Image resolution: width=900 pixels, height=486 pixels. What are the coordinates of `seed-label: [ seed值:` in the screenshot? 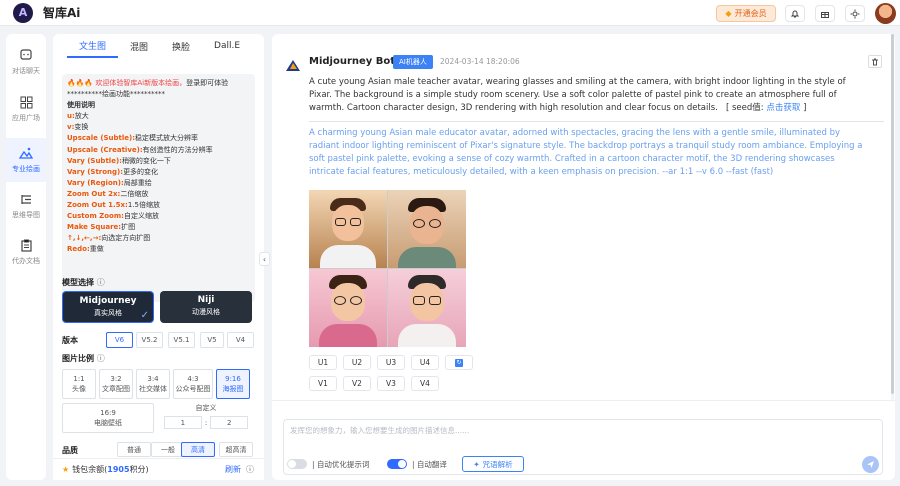 It's located at (744, 108).